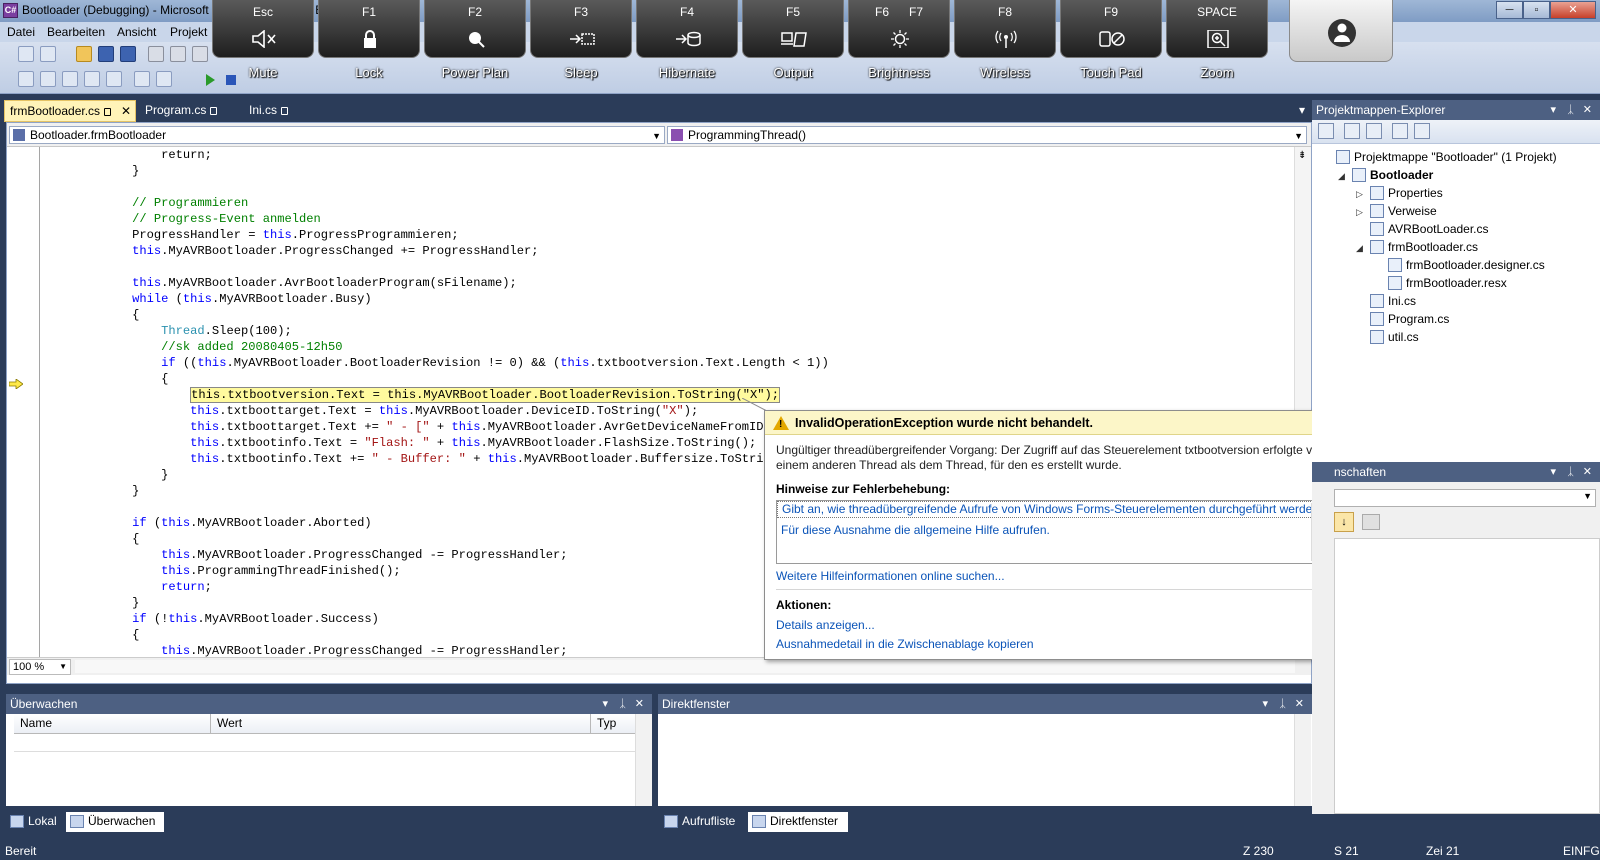  Describe the element at coordinates (1466, 265) in the screenshot. I see `solution-tree-item: frmBootloader.designer.cs` at that location.